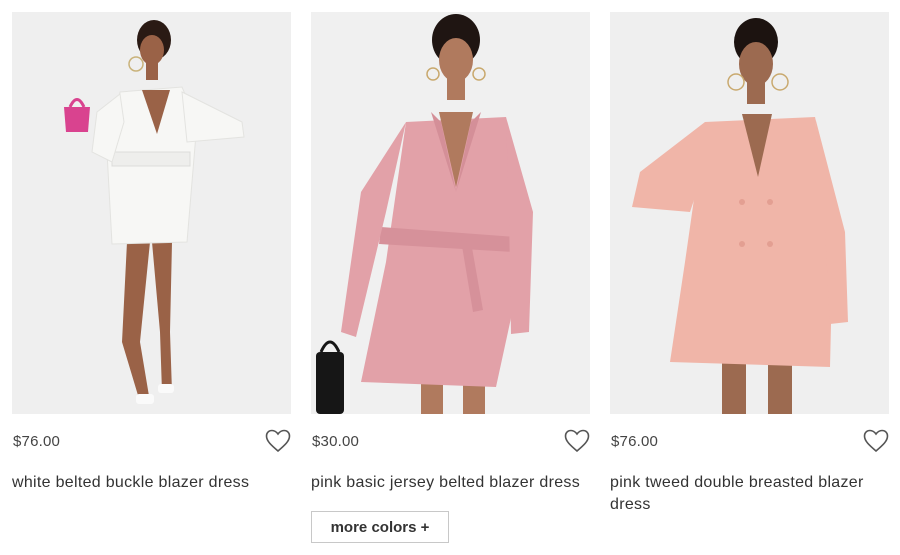  I want to click on product-name: pink tweed double breasted blazer dress, so click(750, 494).